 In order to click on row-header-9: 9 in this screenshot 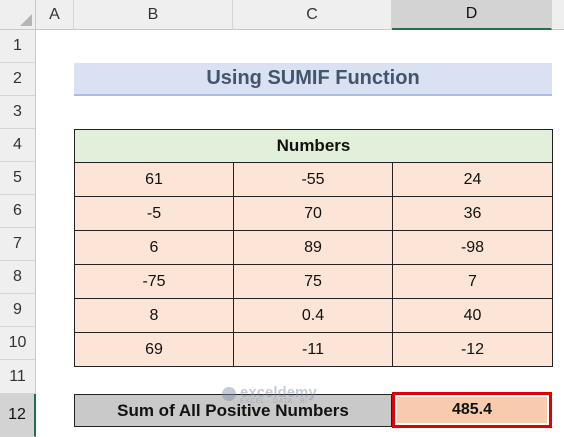, I will do `click(18, 310)`.